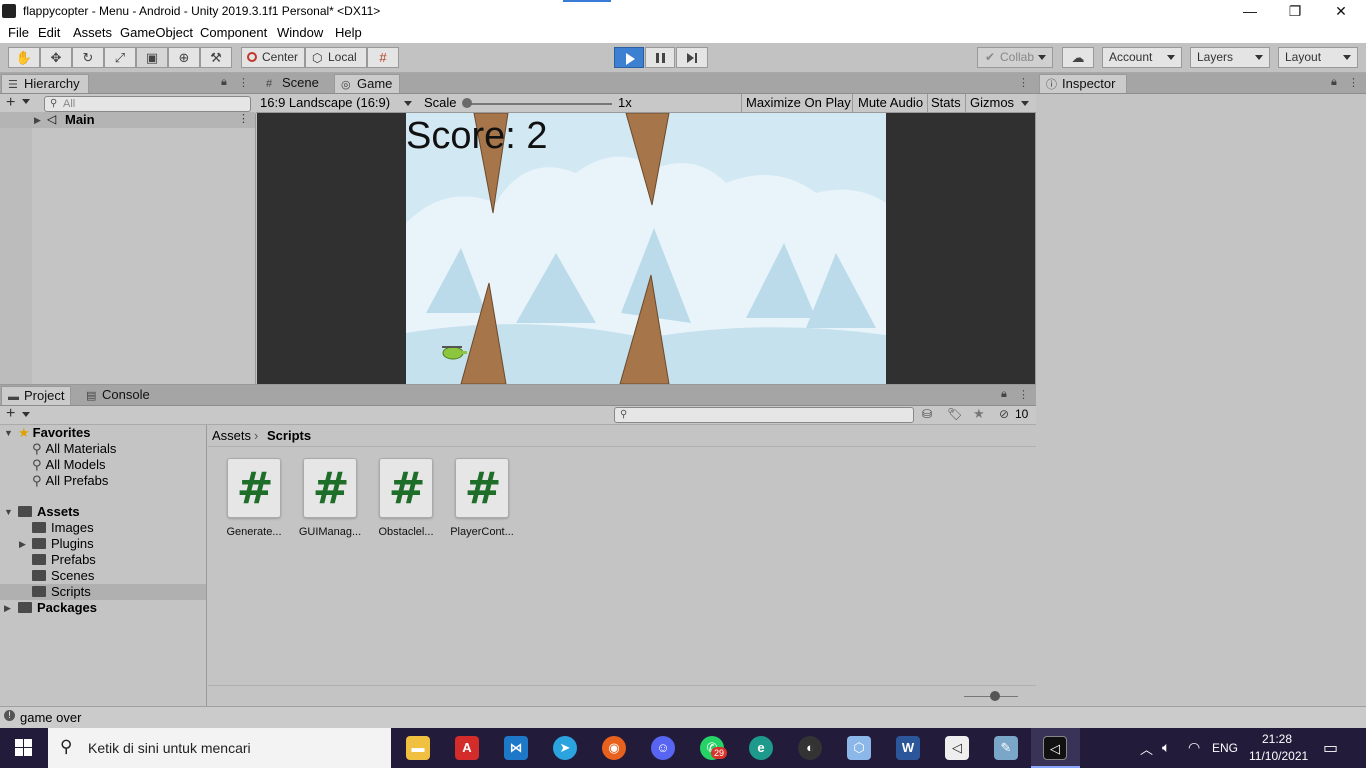 The width and height of the screenshot is (1366, 768). What do you see at coordinates (408, 103) in the screenshot?
I see `aspect-chevron-icon` at bounding box center [408, 103].